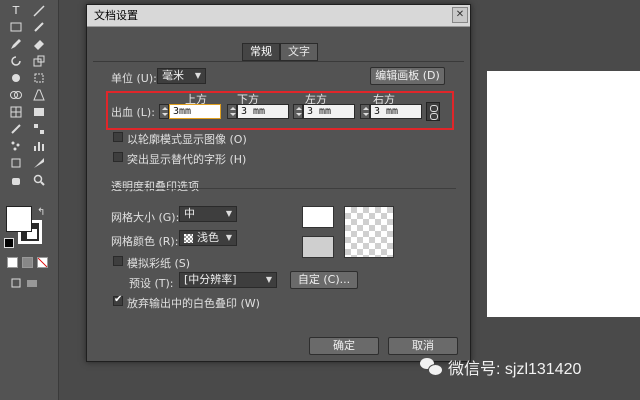 The image size is (640, 400). What do you see at coordinates (39, 78) in the screenshot?
I see `free-transform-tool-icon` at bounding box center [39, 78].